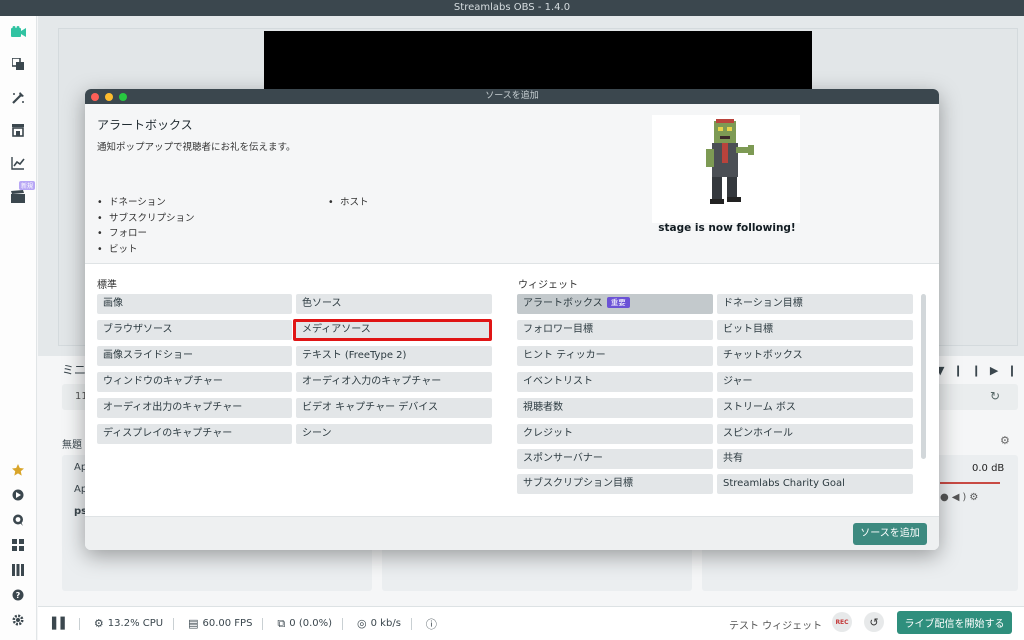  I want to click on modal-titlebar: ソースを追加, so click(512, 96).